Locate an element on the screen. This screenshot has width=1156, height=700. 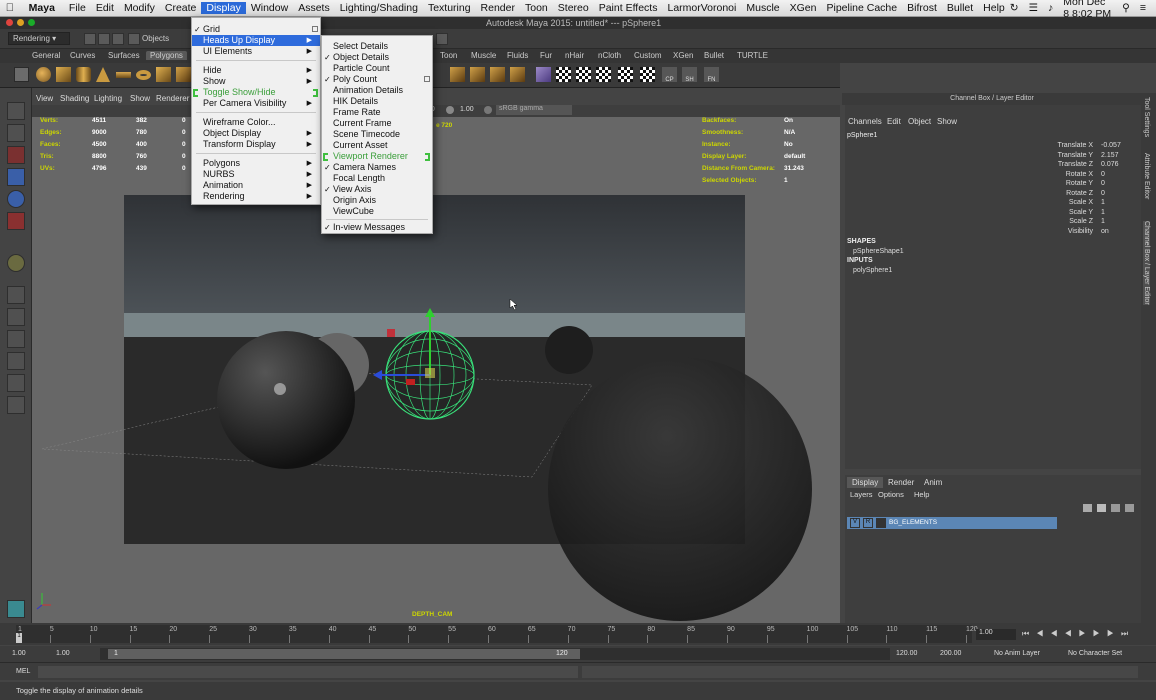
attr-scale-x-value: 1 is located at coordinates (1103, 202).